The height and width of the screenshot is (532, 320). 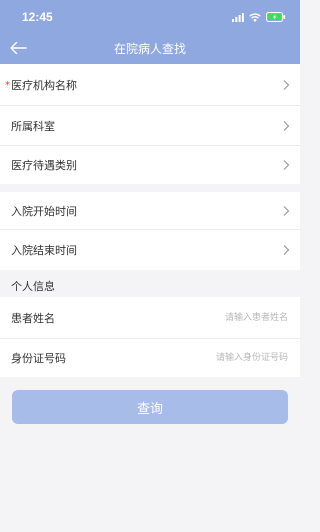 What do you see at coordinates (150, 126) in the screenshot?
I see `department-row: 所属科室` at bounding box center [150, 126].